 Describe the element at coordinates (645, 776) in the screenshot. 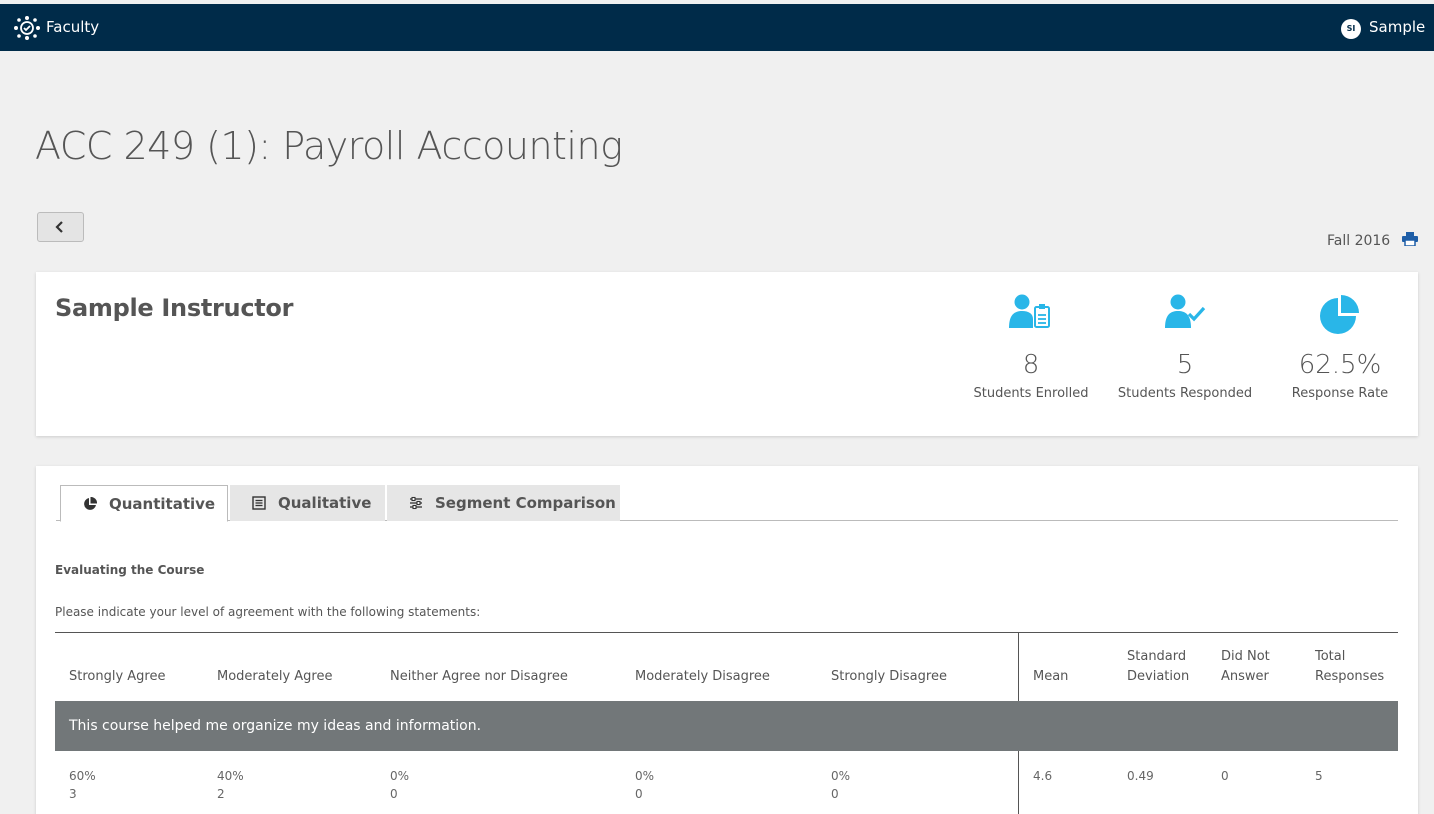

I see `cell-moderately-disagree-pct: 0%` at that location.